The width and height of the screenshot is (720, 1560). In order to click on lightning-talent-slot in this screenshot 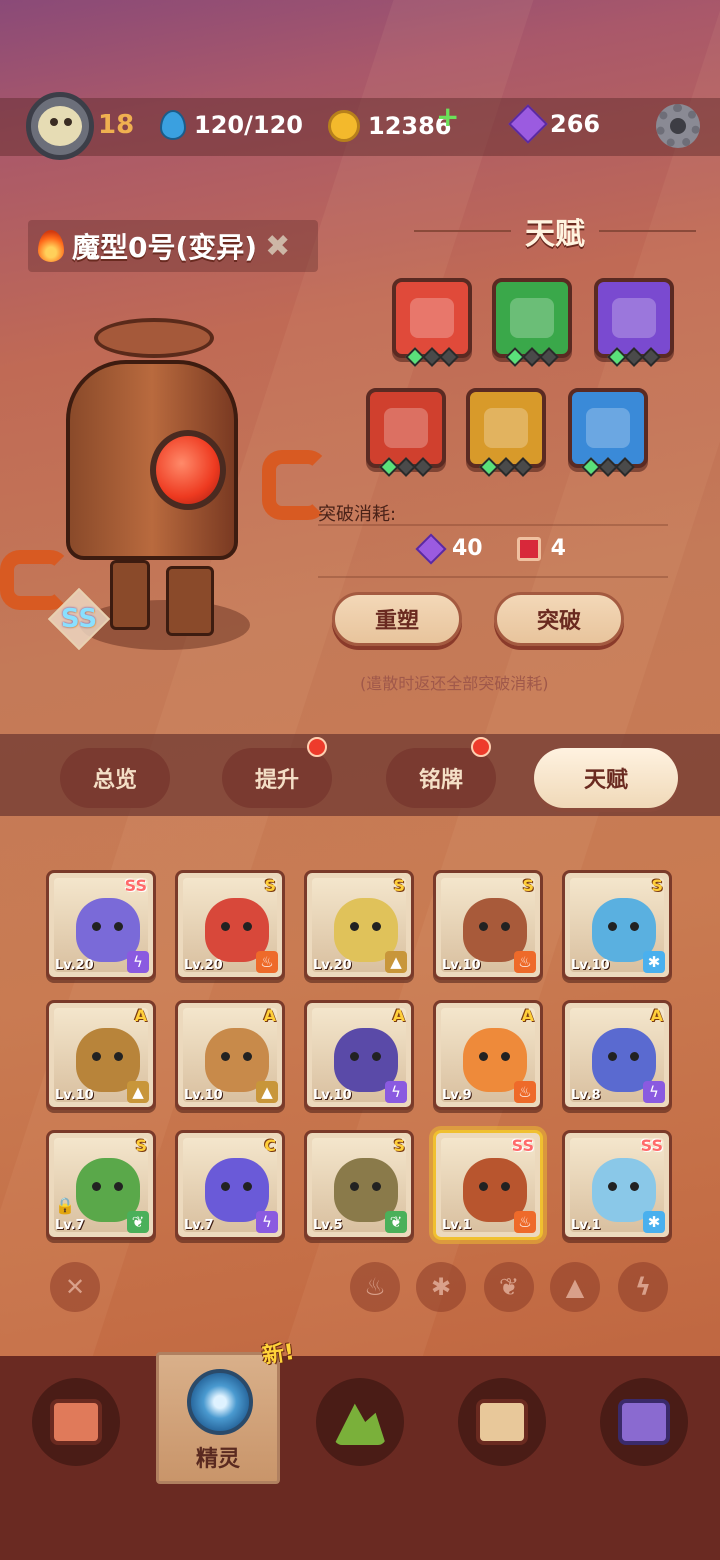, I will do `click(634, 322)`.